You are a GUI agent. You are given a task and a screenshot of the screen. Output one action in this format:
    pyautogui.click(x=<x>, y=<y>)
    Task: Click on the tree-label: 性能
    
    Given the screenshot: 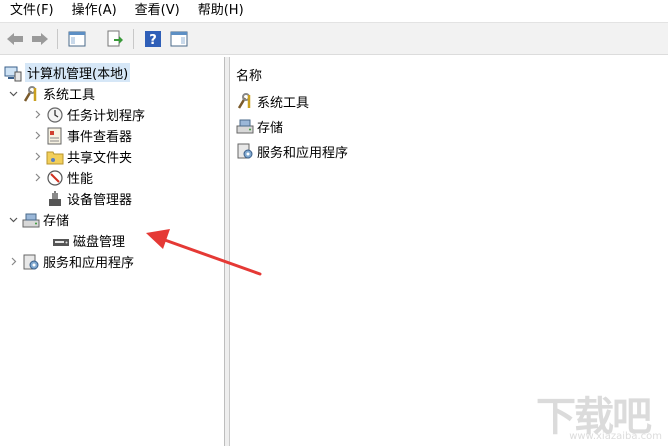 What is the action you would take?
    pyautogui.click(x=80, y=179)
    